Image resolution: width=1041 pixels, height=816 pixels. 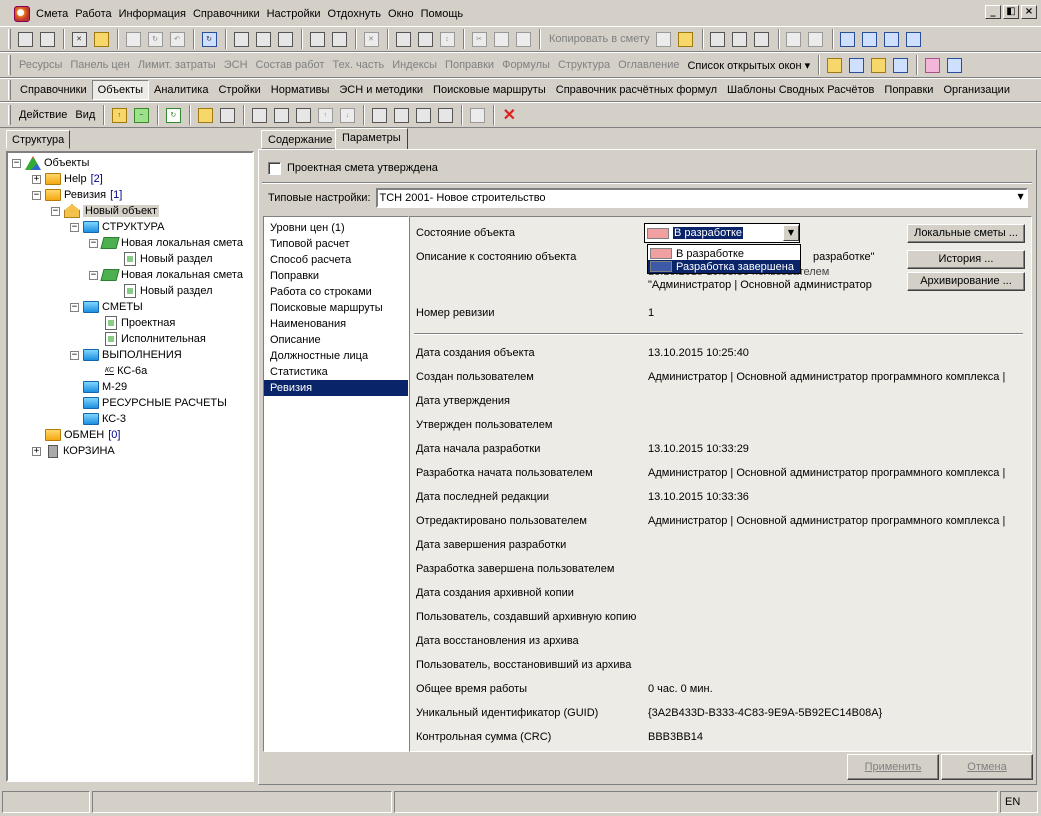 I want to click on align-right-icon, so click(x=914, y=39).